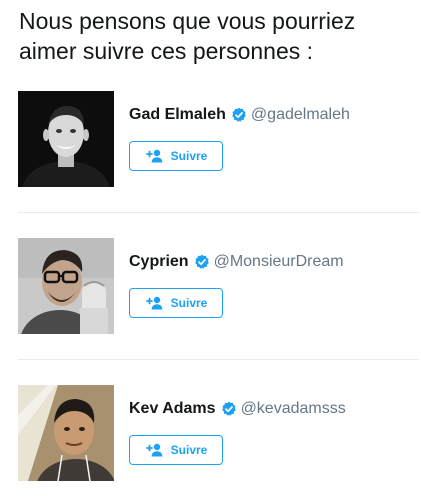 This screenshot has height=496, width=421. Describe the element at coordinates (237, 409) in the screenshot. I see `name-row: Kev Adams @kevadamsss` at that location.